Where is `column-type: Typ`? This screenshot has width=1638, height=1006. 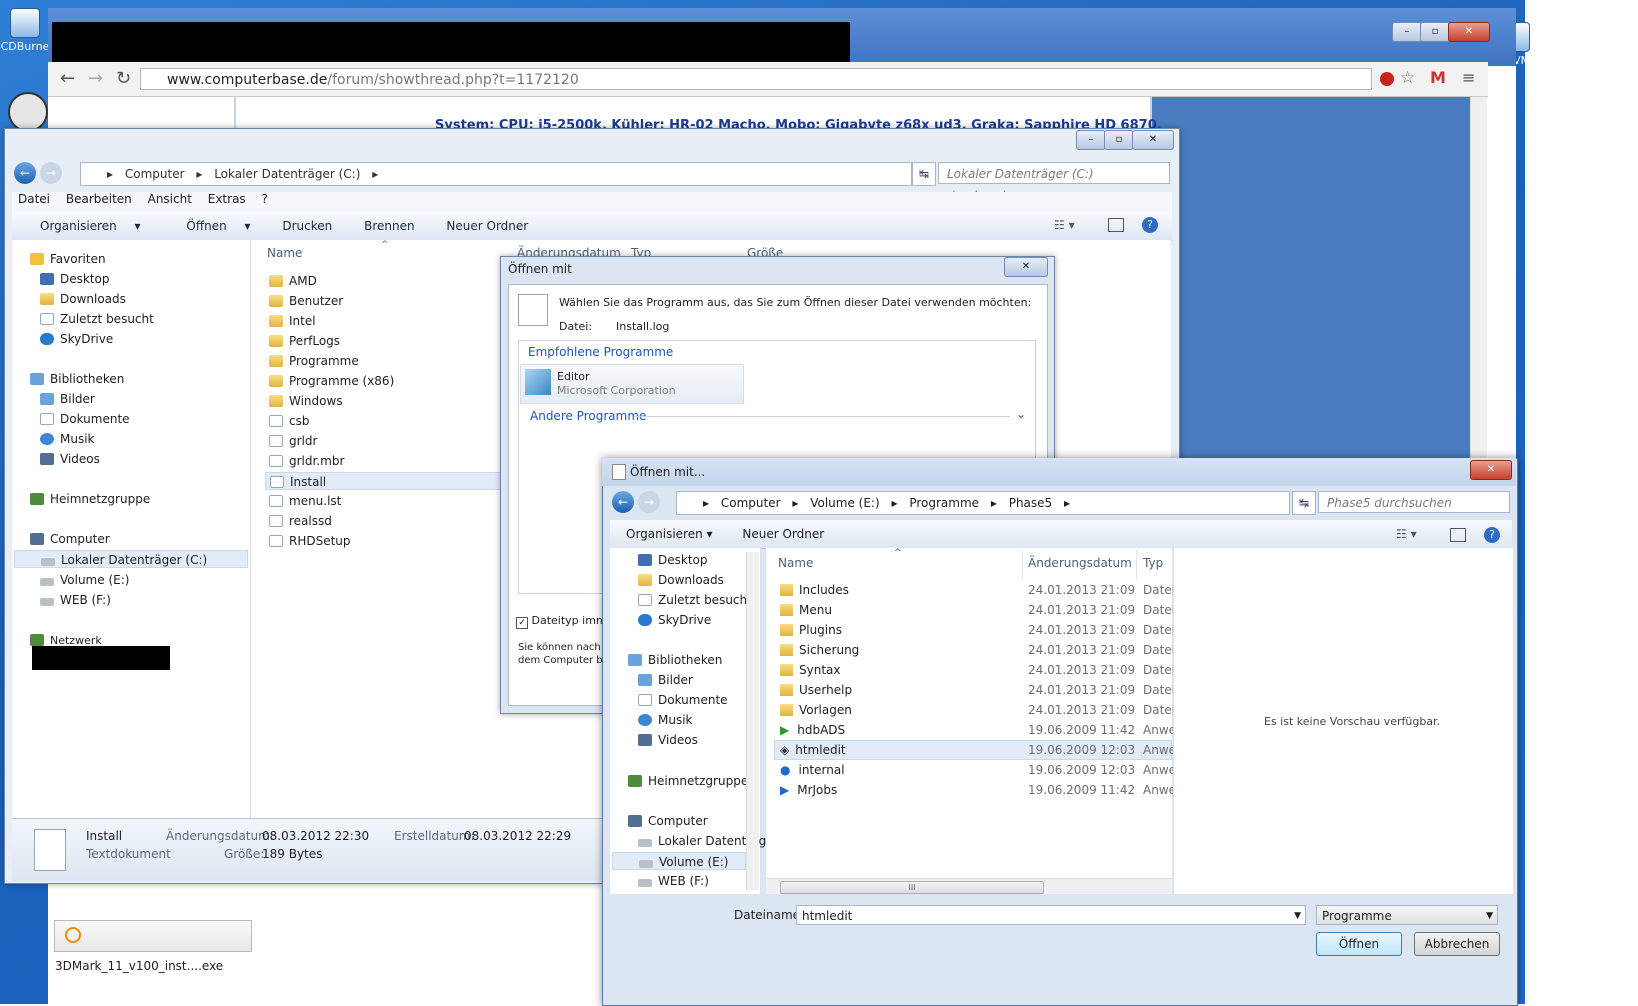 column-type: Typ is located at coordinates (1153, 563).